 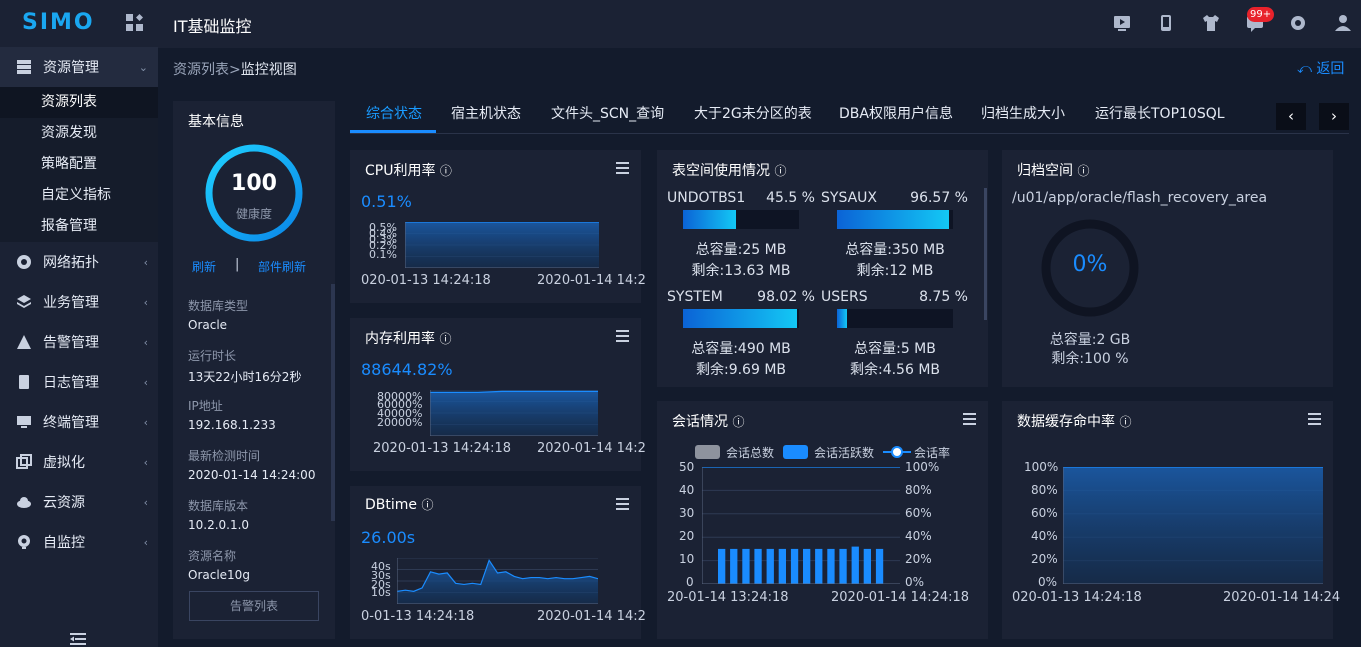 What do you see at coordinates (399, 504) in the screenshot?
I see `dbtime-title: DBtime ⓘ` at bounding box center [399, 504].